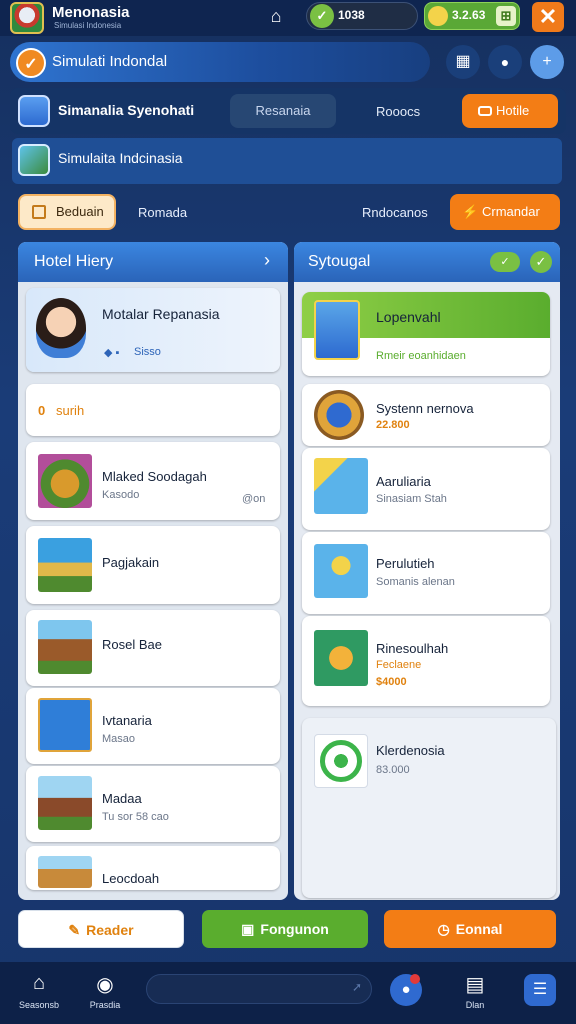  What do you see at coordinates (91, 12) in the screenshot?
I see `app-name: Menonasia` at bounding box center [91, 12].